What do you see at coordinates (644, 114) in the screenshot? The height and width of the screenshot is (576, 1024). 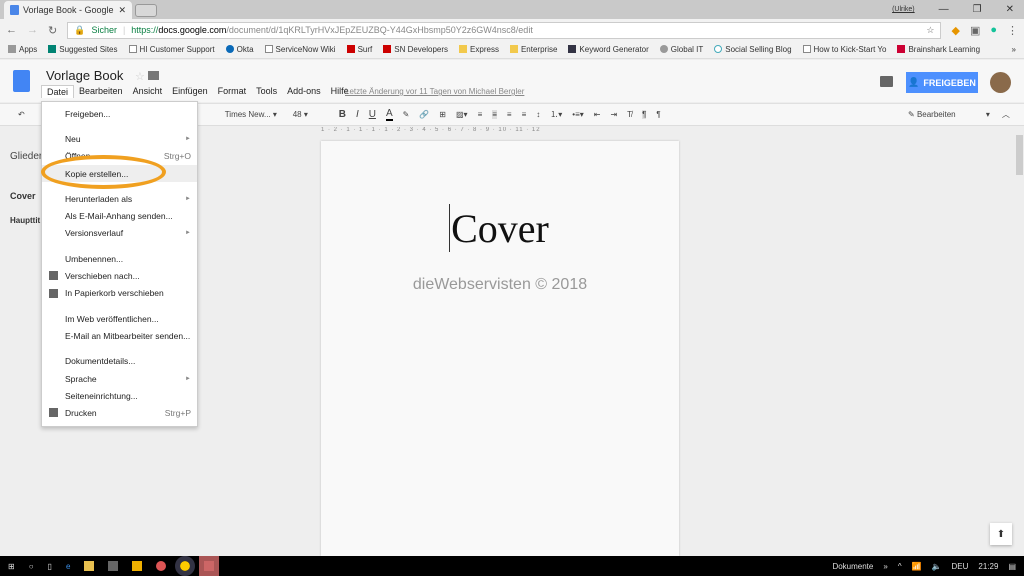 I see `ltr-icon: ¶` at bounding box center [644, 114].